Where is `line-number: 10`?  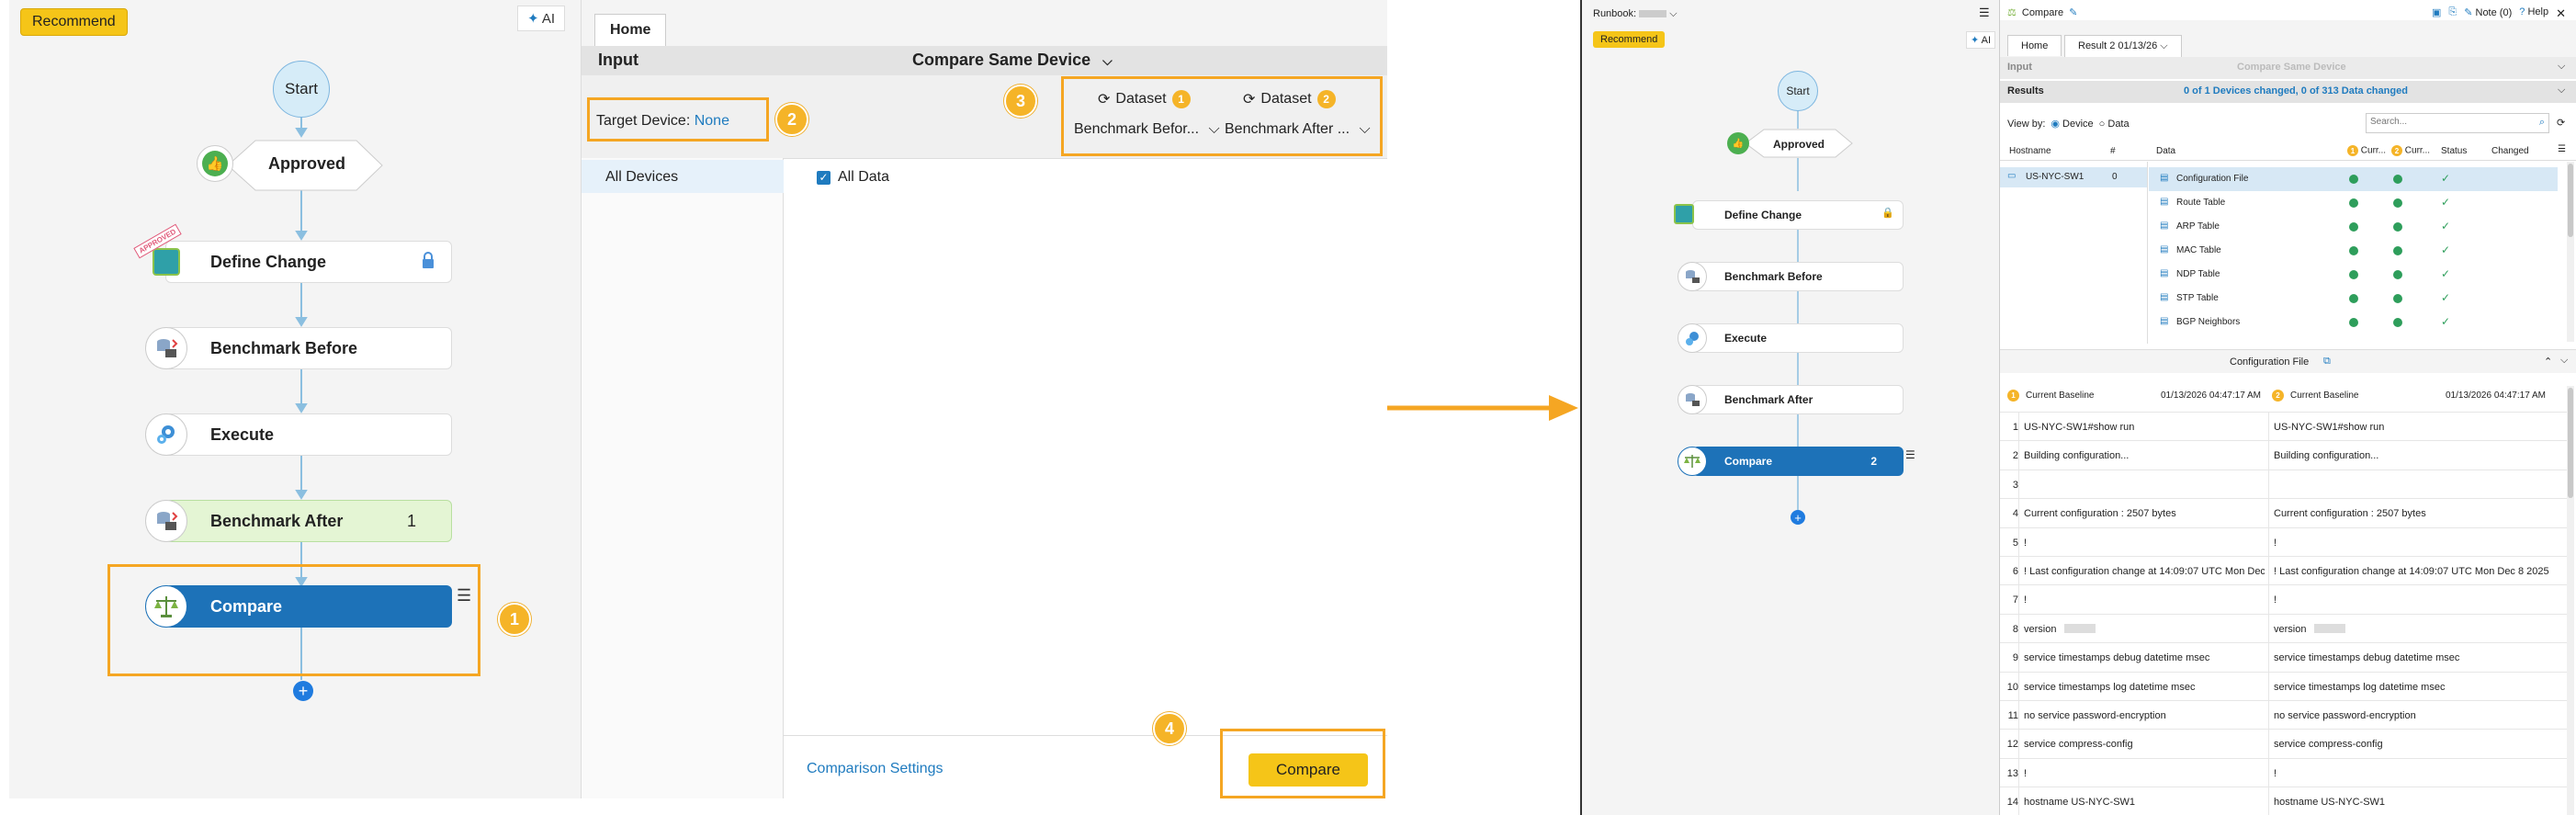 line-number: 10 is located at coordinates (2012, 687).